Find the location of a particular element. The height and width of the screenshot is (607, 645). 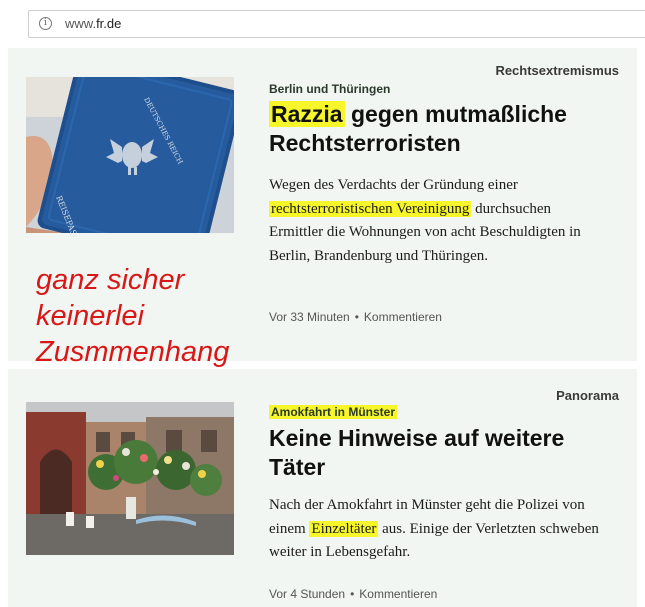

timestamp: Vor 4 Stunden is located at coordinates (307, 594).